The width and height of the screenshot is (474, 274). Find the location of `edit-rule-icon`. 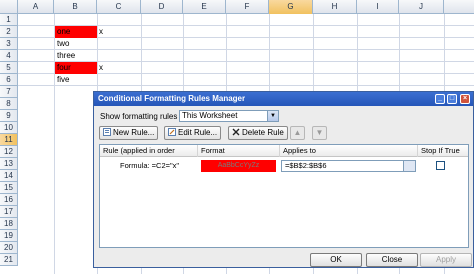

edit-rule-icon is located at coordinates (172, 132).